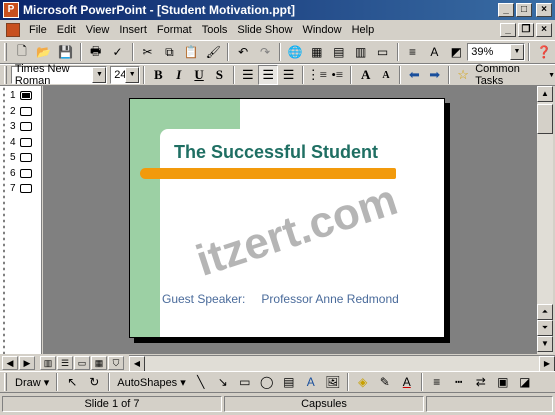 Image resolution: width=555 pixels, height=415 pixels. What do you see at coordinates (525, 382) in the screenshot?
I see `3d-icon: ◪` at bounding box center [525, 382].